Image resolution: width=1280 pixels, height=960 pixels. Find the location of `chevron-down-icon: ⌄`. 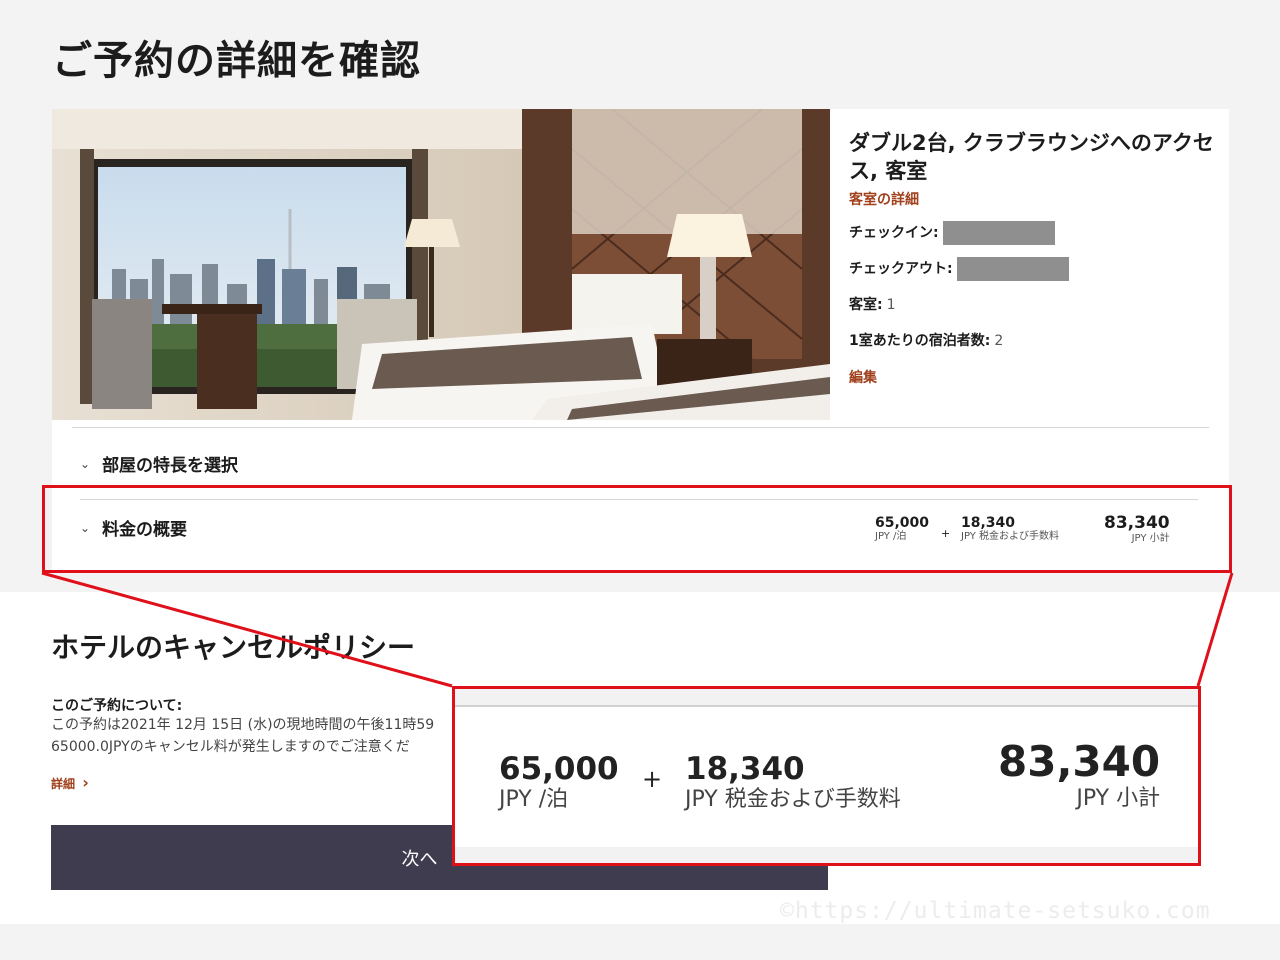

chevron-down-icon: ⌄ is located at coordinates (85, 463).